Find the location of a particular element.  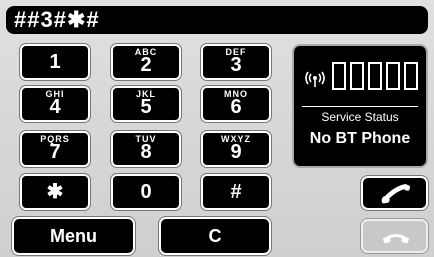

key-1: 1 is located at coordinates (55, 62).